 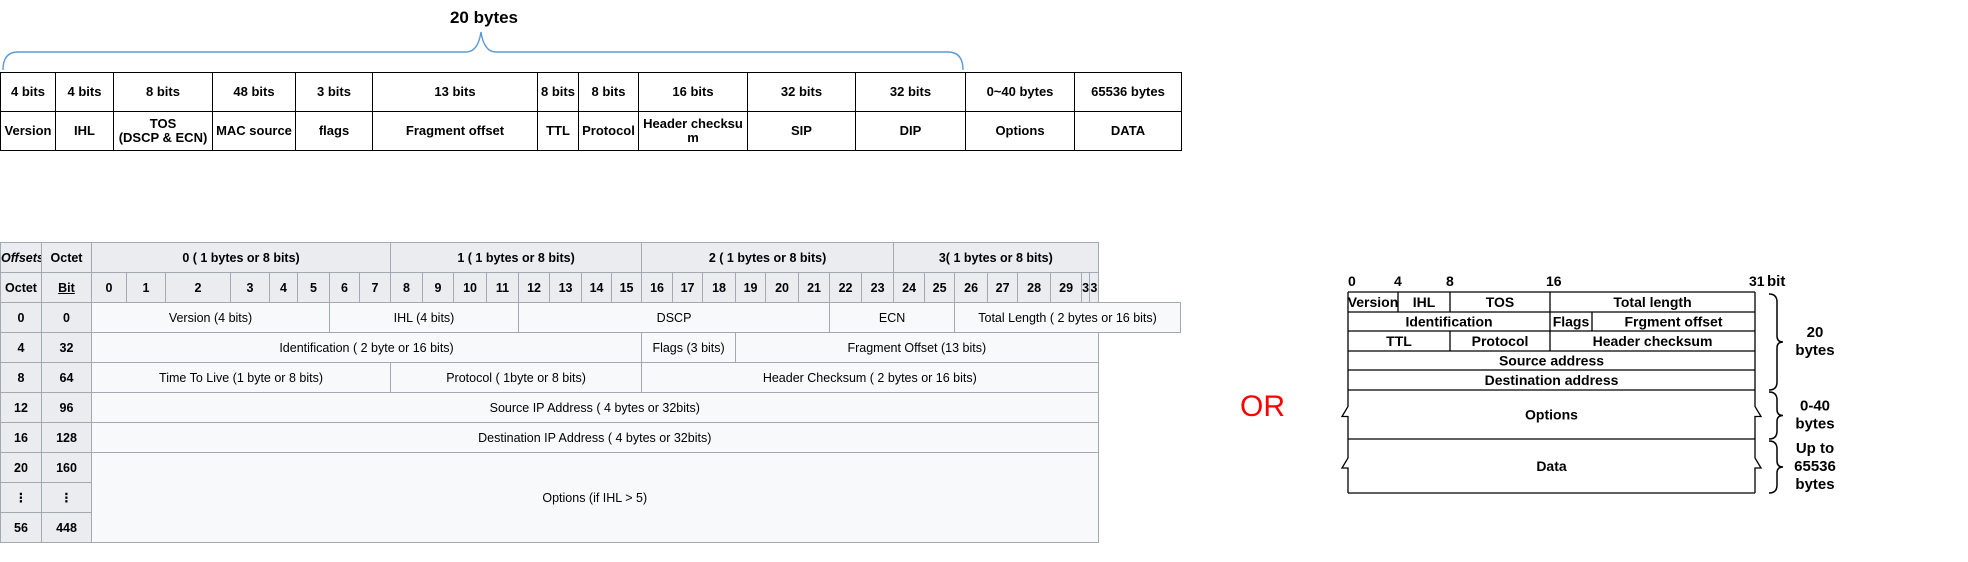 I want to click on octet-group-header: 3( 1 bytes or 8 bits), so click(x=996, y=257).